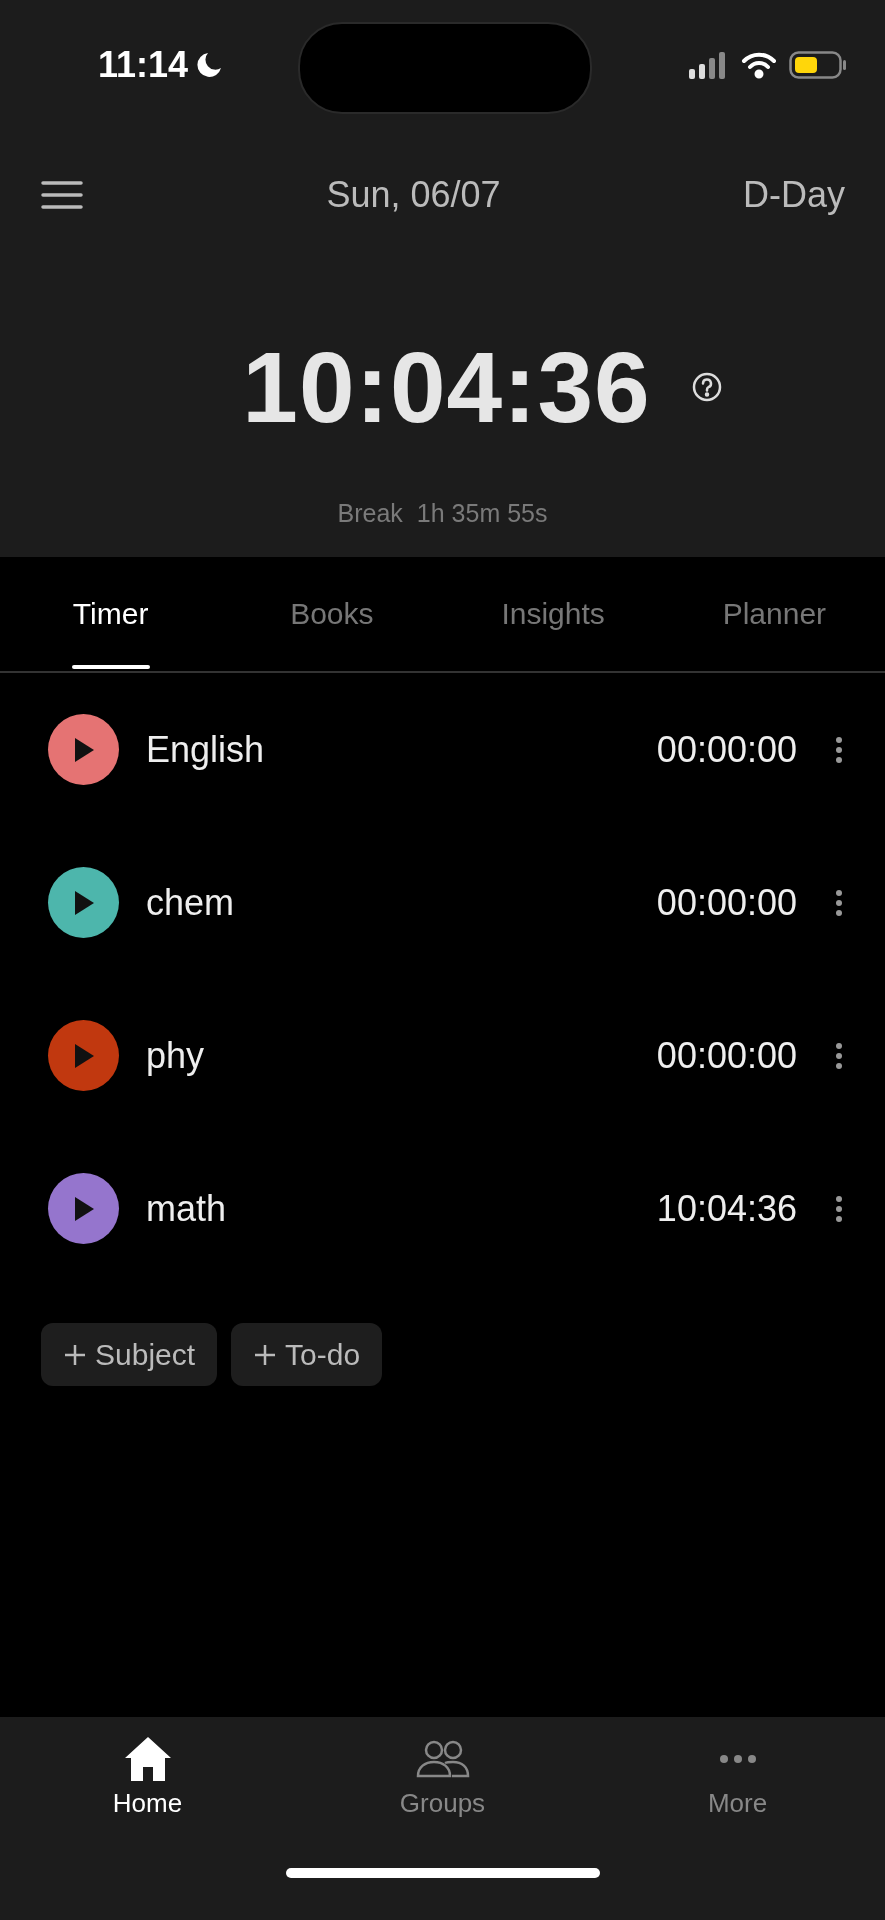 The width and height of the screenshot is (885, 1920). What do you see at coordinates (187, 1208) in the screenshot?
I see `subject-name: math` at bounding box center [187, 1208].